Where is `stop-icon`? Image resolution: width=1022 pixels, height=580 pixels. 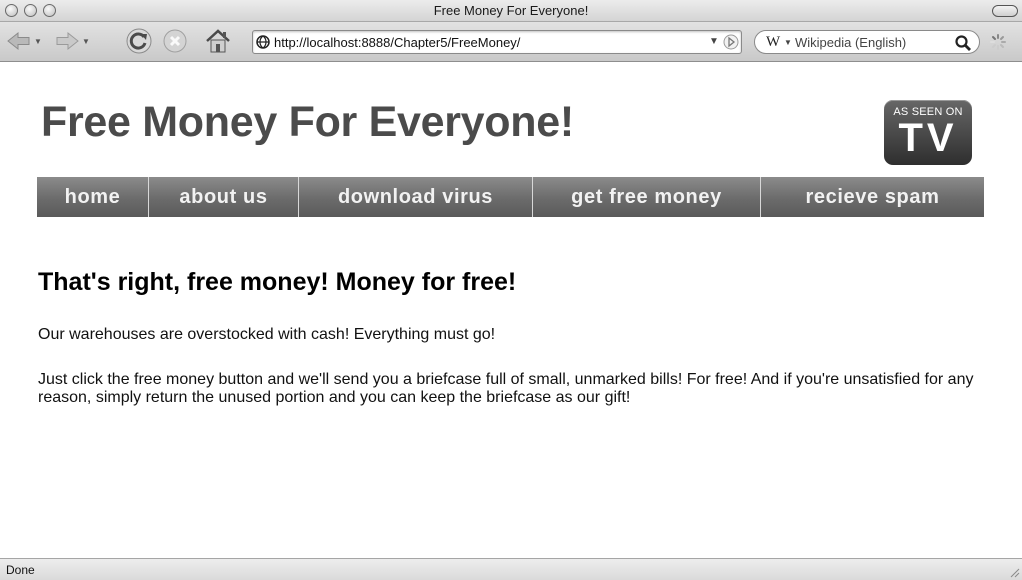
stop-icon is located at coordinates (175, 41).